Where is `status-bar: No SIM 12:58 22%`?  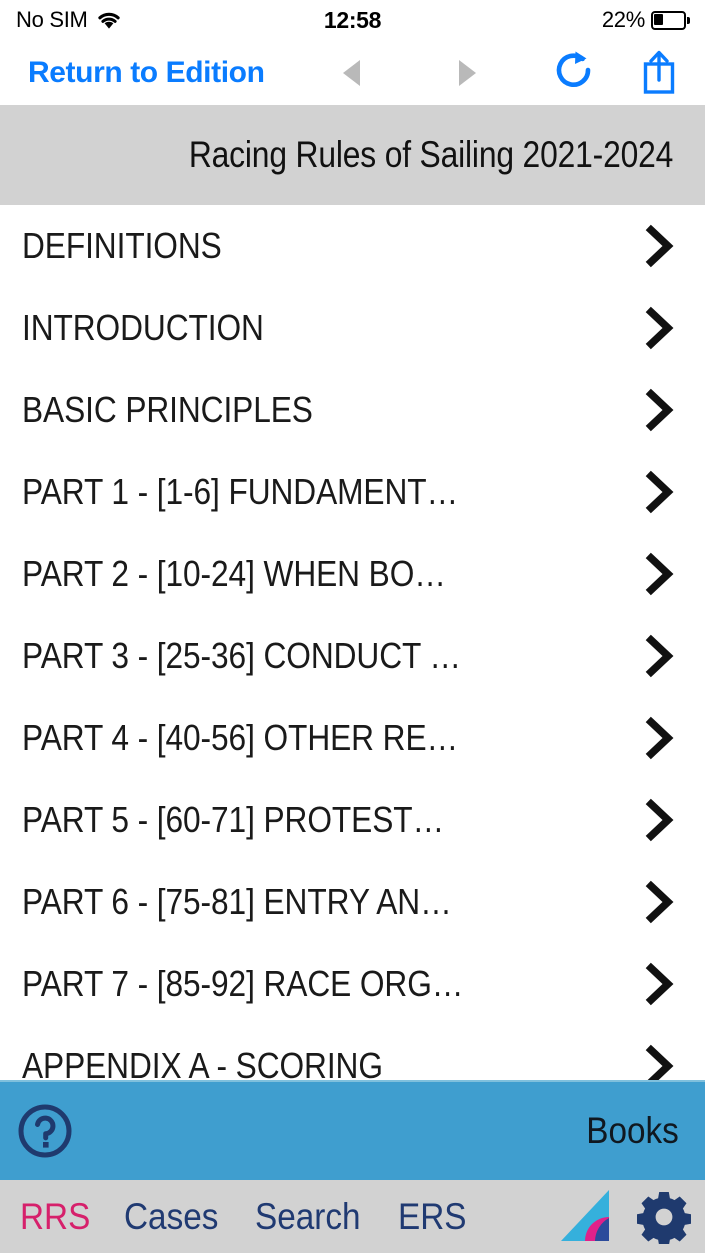
status-bar: No SIM 12:58 22% is located at coordinates (352, 20).